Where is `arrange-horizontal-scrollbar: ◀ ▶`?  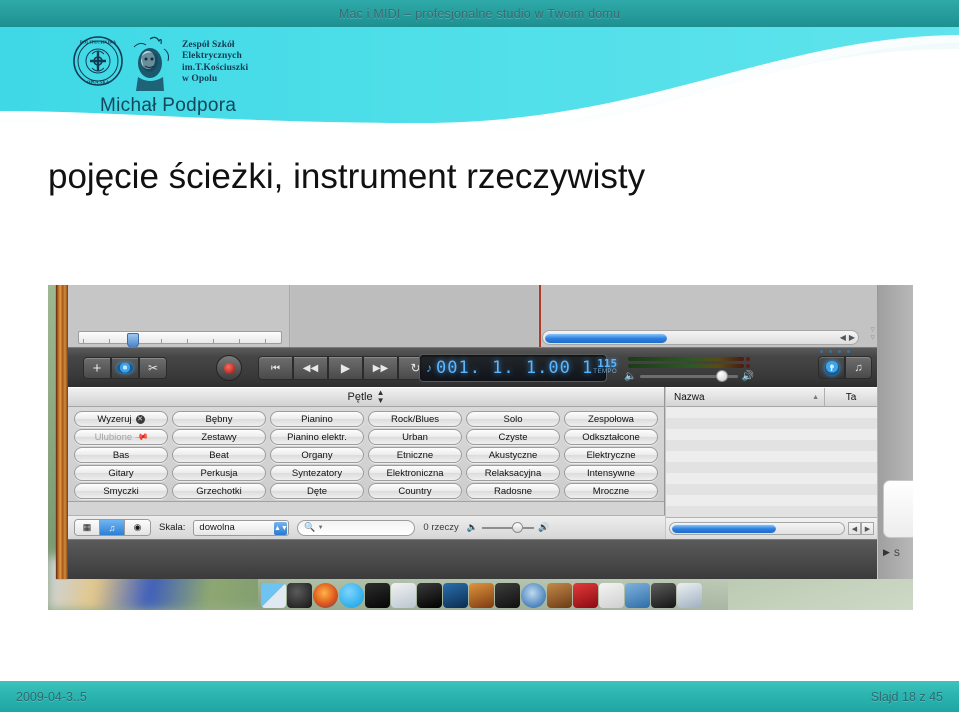 arrange-horizontal-scrollbar: ◀ ▶ is located at coordinates (700, 337).